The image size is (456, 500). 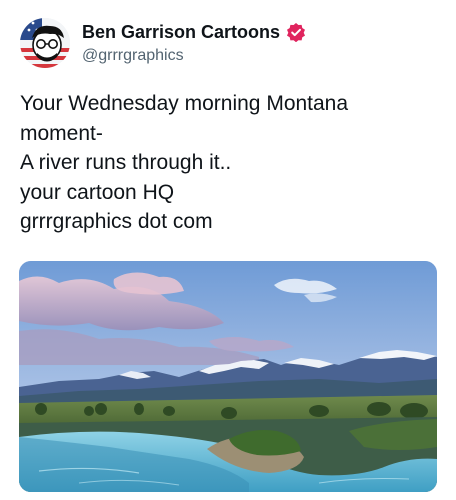 What do you see at coordinates (181, 32) in the screenshot?
I see `display-name: Ben Garrison Cartoons` at bounding box center [181, 32].